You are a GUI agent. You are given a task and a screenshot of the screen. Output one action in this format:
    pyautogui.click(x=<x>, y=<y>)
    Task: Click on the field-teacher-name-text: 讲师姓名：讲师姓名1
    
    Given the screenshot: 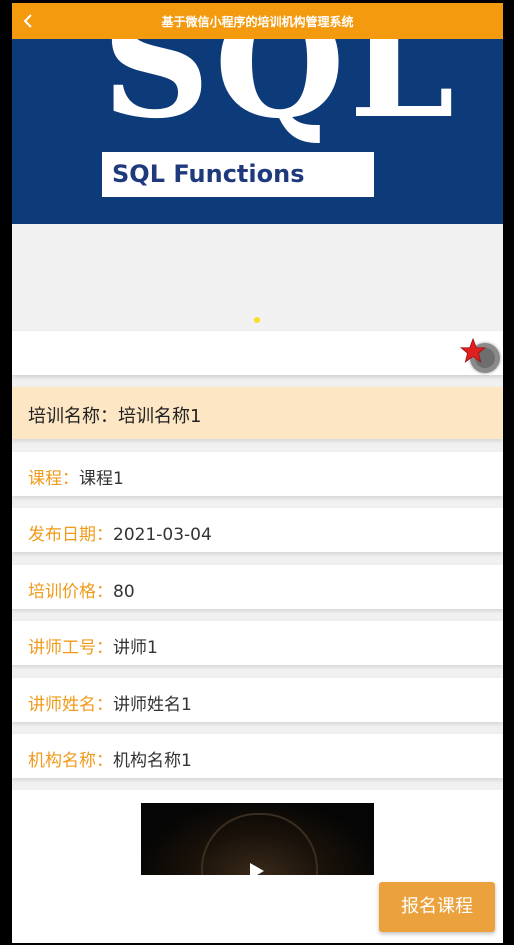 What is the action you would take?
    pyautogui.click(x=110, y=702)
    